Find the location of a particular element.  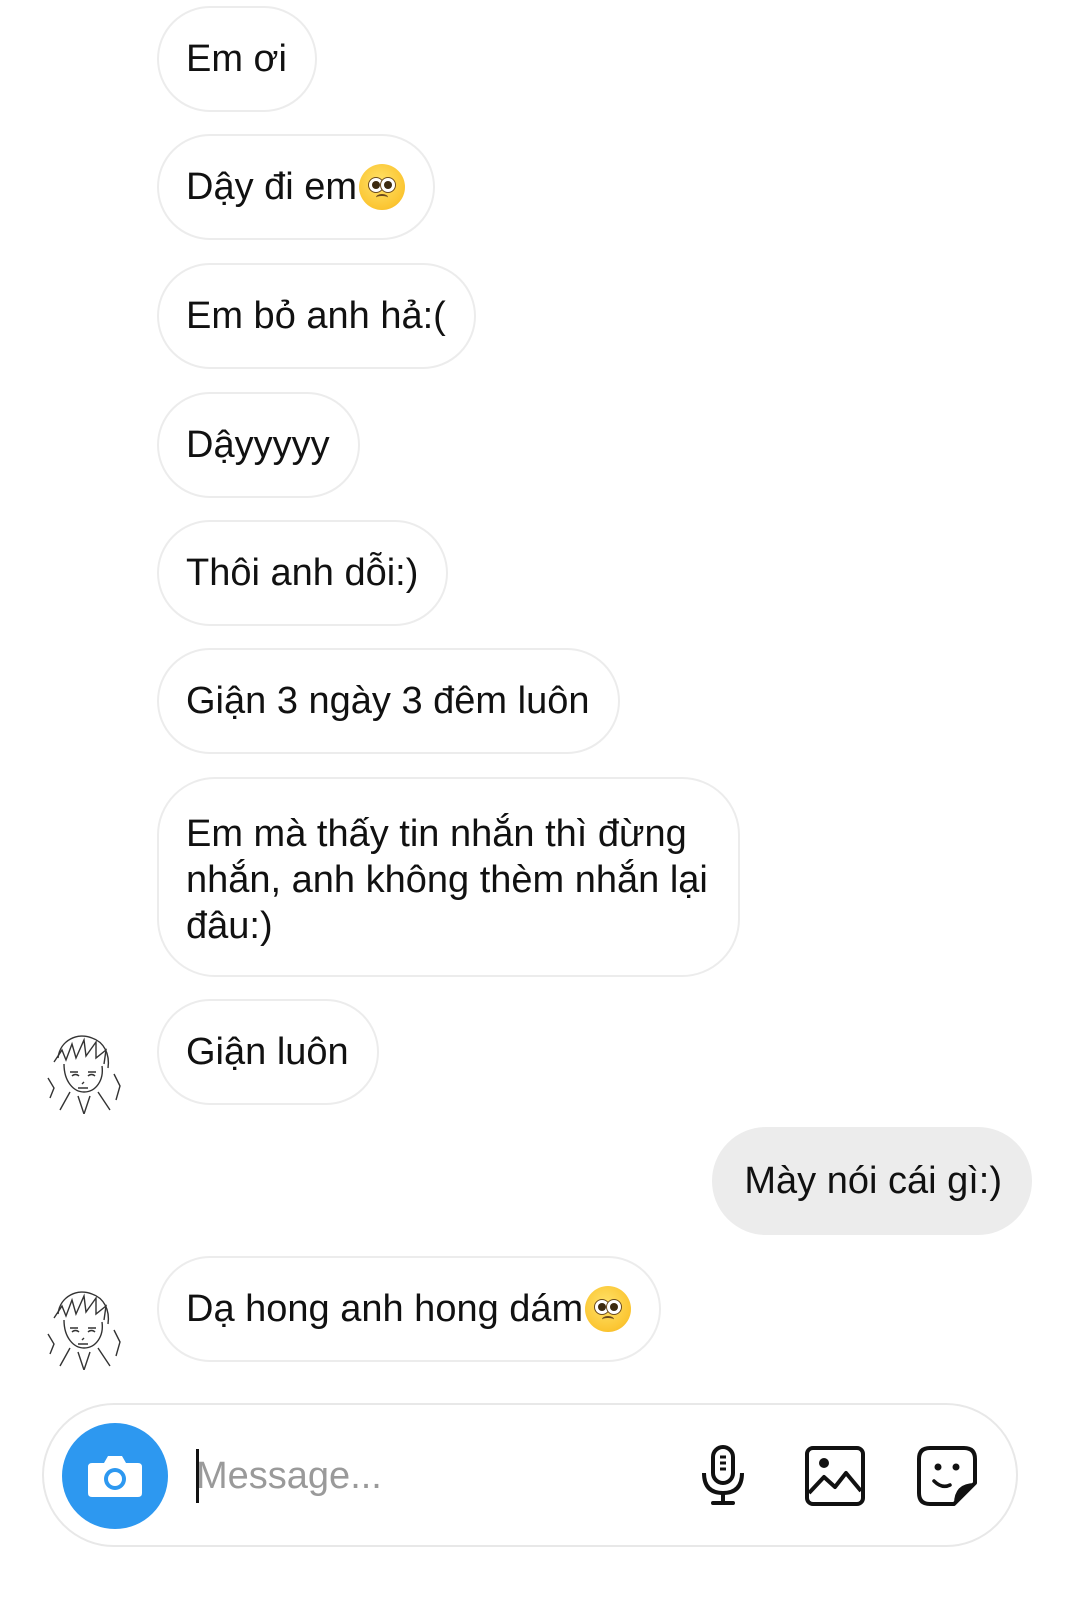

sticker-icon is located at coordinates (947, 1476).